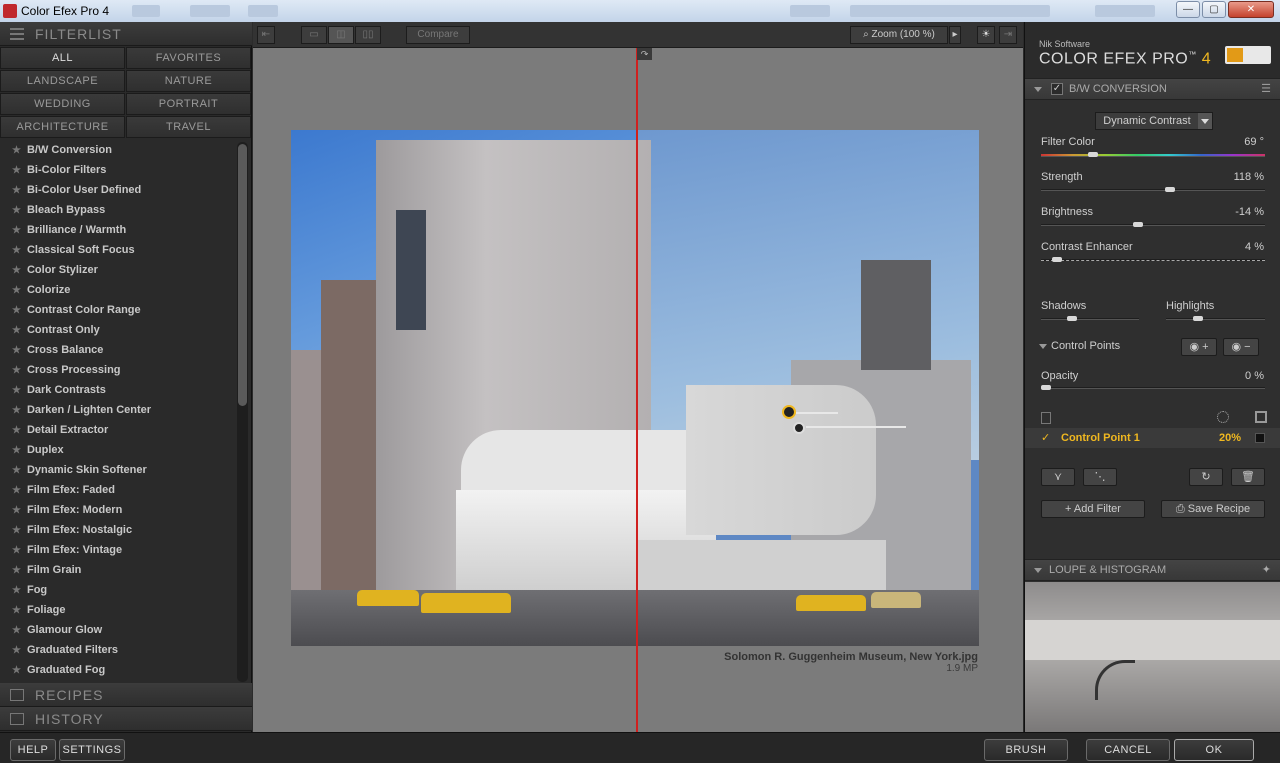 The width and height of the screenshot is (1280, 763). Describe the element at coordinates (1058, 477) in the screenshot. I see `group-points-icon: ⋎` at that location.